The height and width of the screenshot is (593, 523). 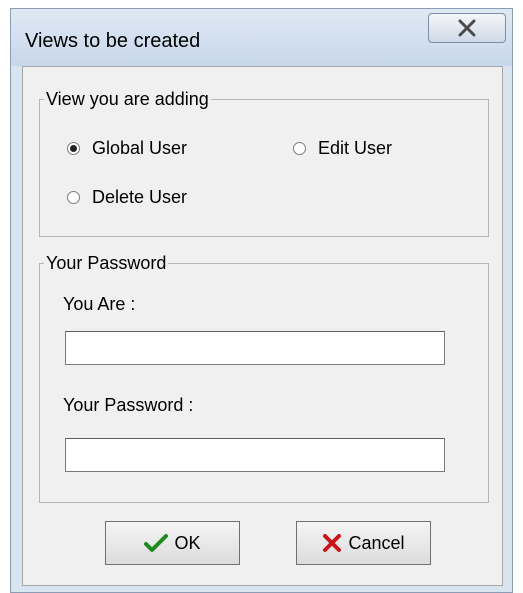 What do you see at coordinates (355, 148) in the screenshot?
I see `radio-label: Edit User` at bounding box center [355, 148].